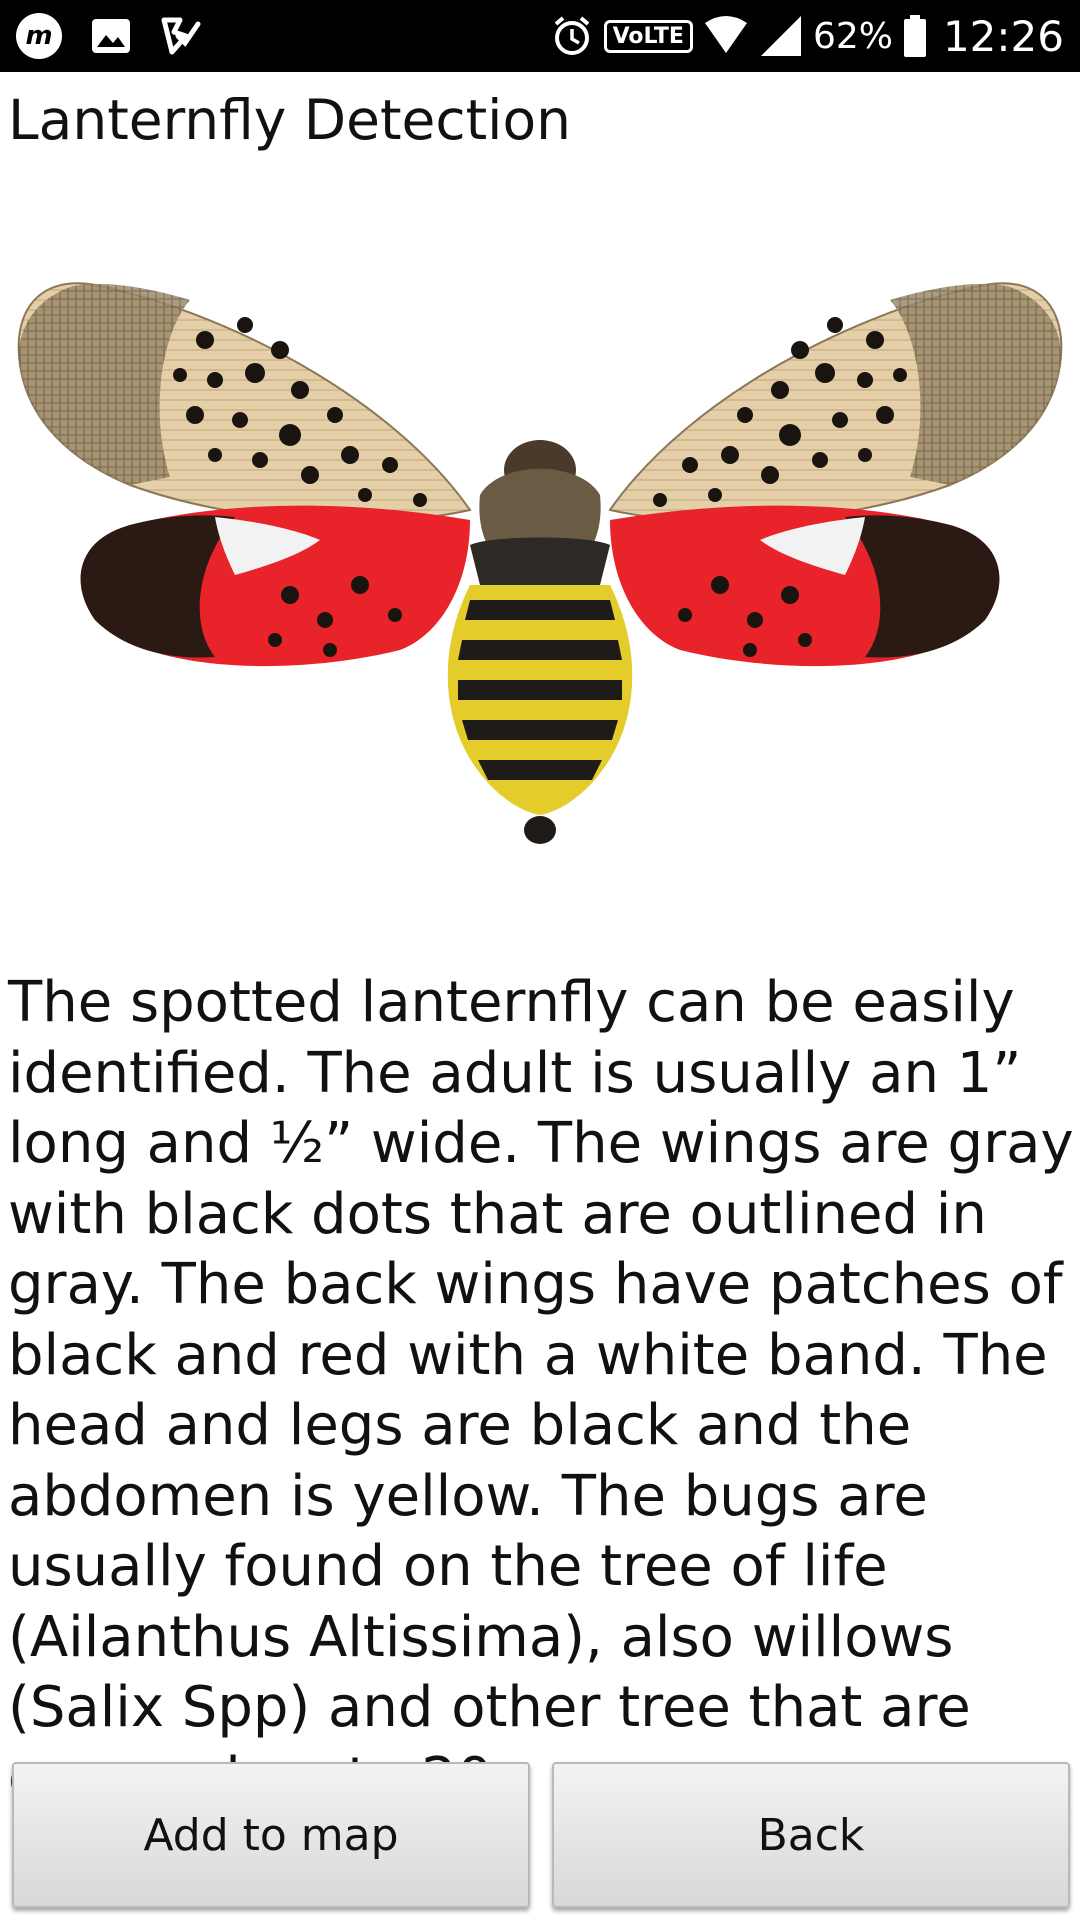  What do you see at coordinates (289, 120) in the screenshot?
I see `page-title: Lanternfly Detection` at bounding box center [289, 120].